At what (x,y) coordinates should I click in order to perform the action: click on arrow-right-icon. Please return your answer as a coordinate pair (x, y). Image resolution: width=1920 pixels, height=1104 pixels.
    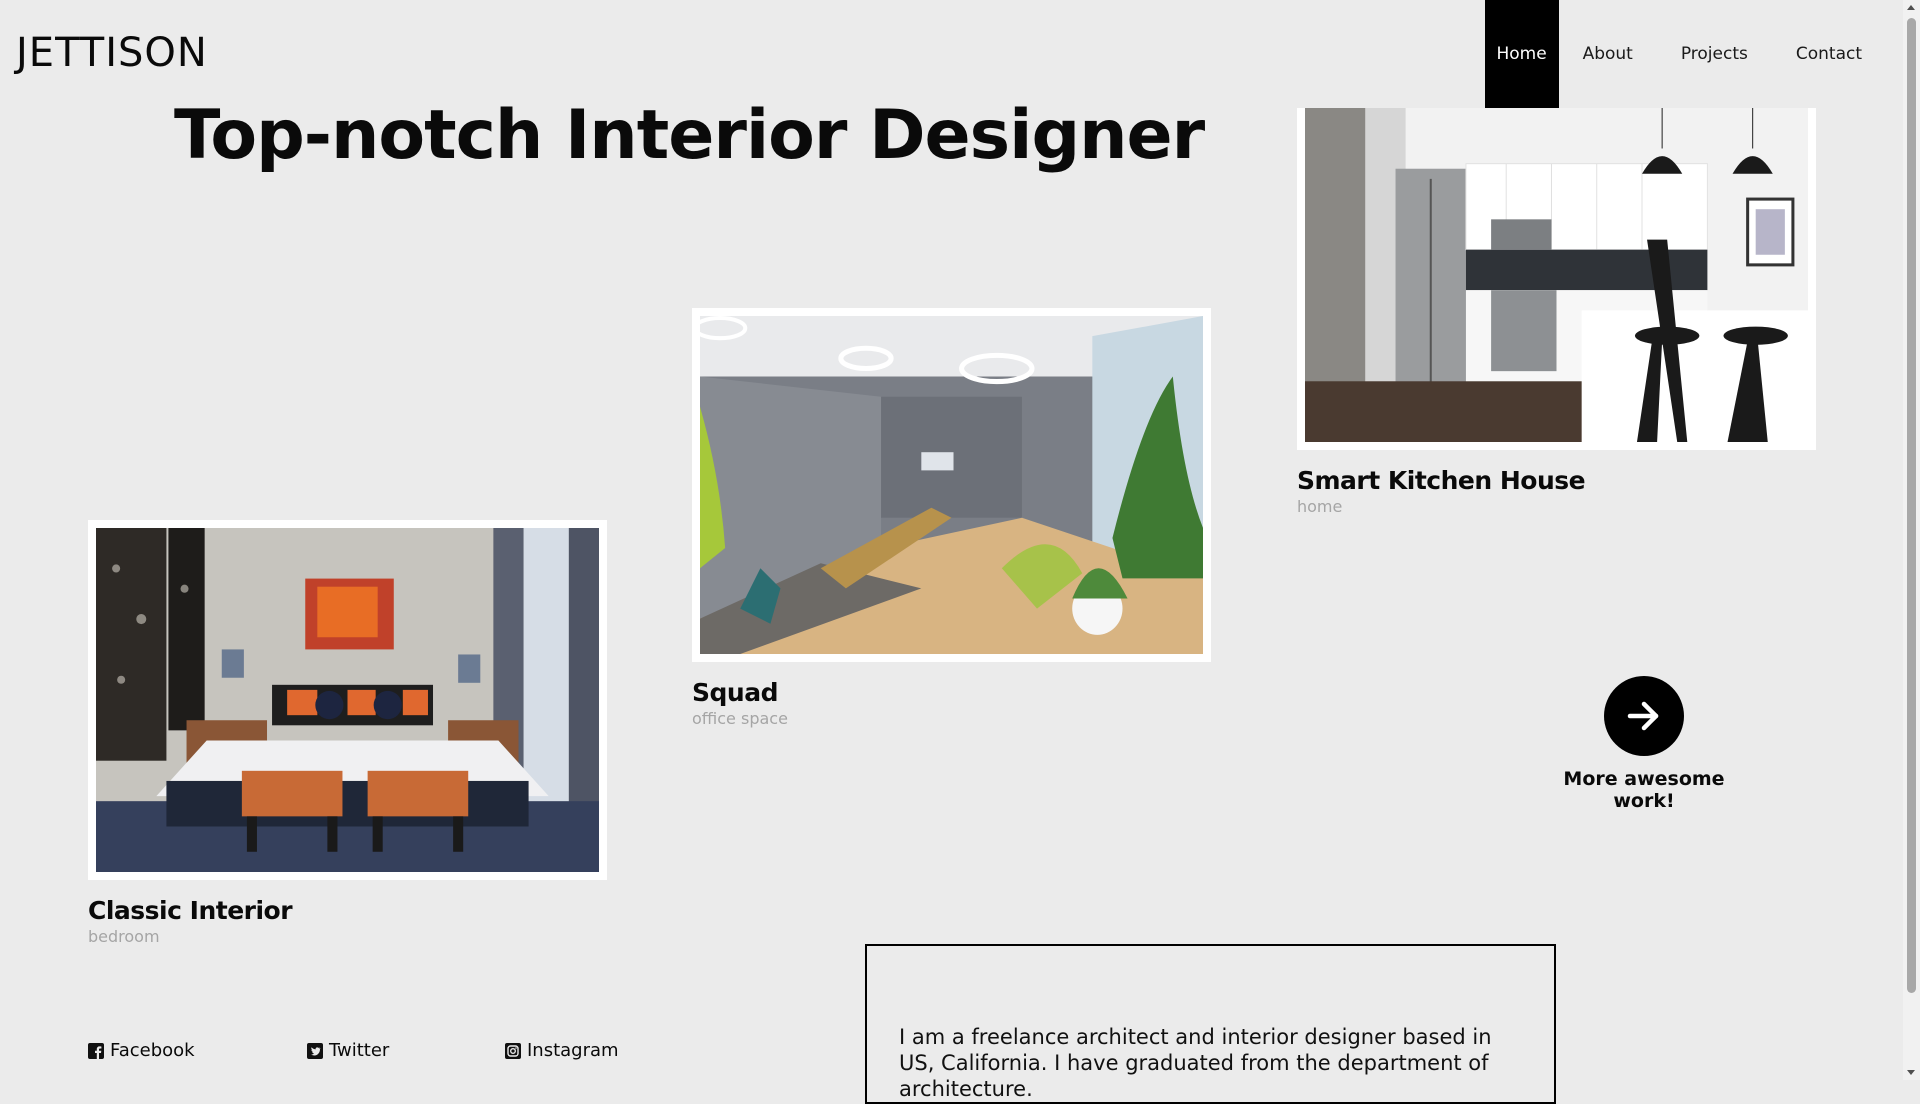
    Looking at the image, I should click on (1643, 716).